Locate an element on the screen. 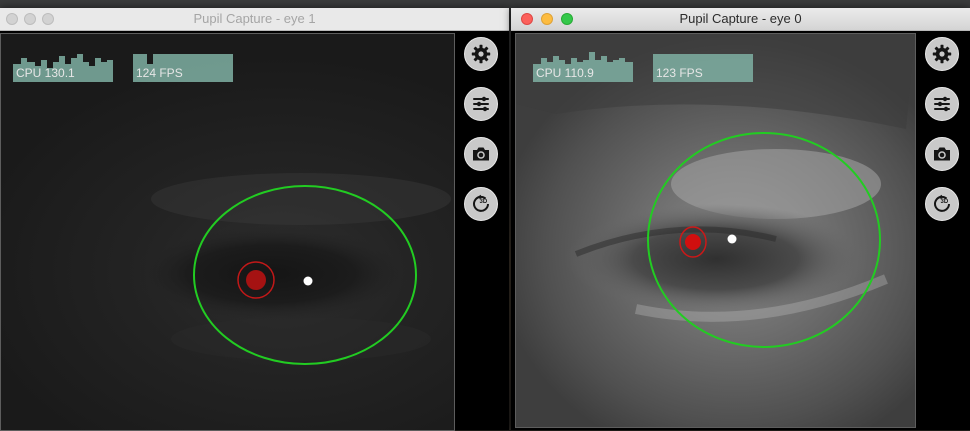 Image resolution: width=970 pixels, height=431 pixels. window-title: Pupil Capture - eye 1 is located at coordinates (254, 18).